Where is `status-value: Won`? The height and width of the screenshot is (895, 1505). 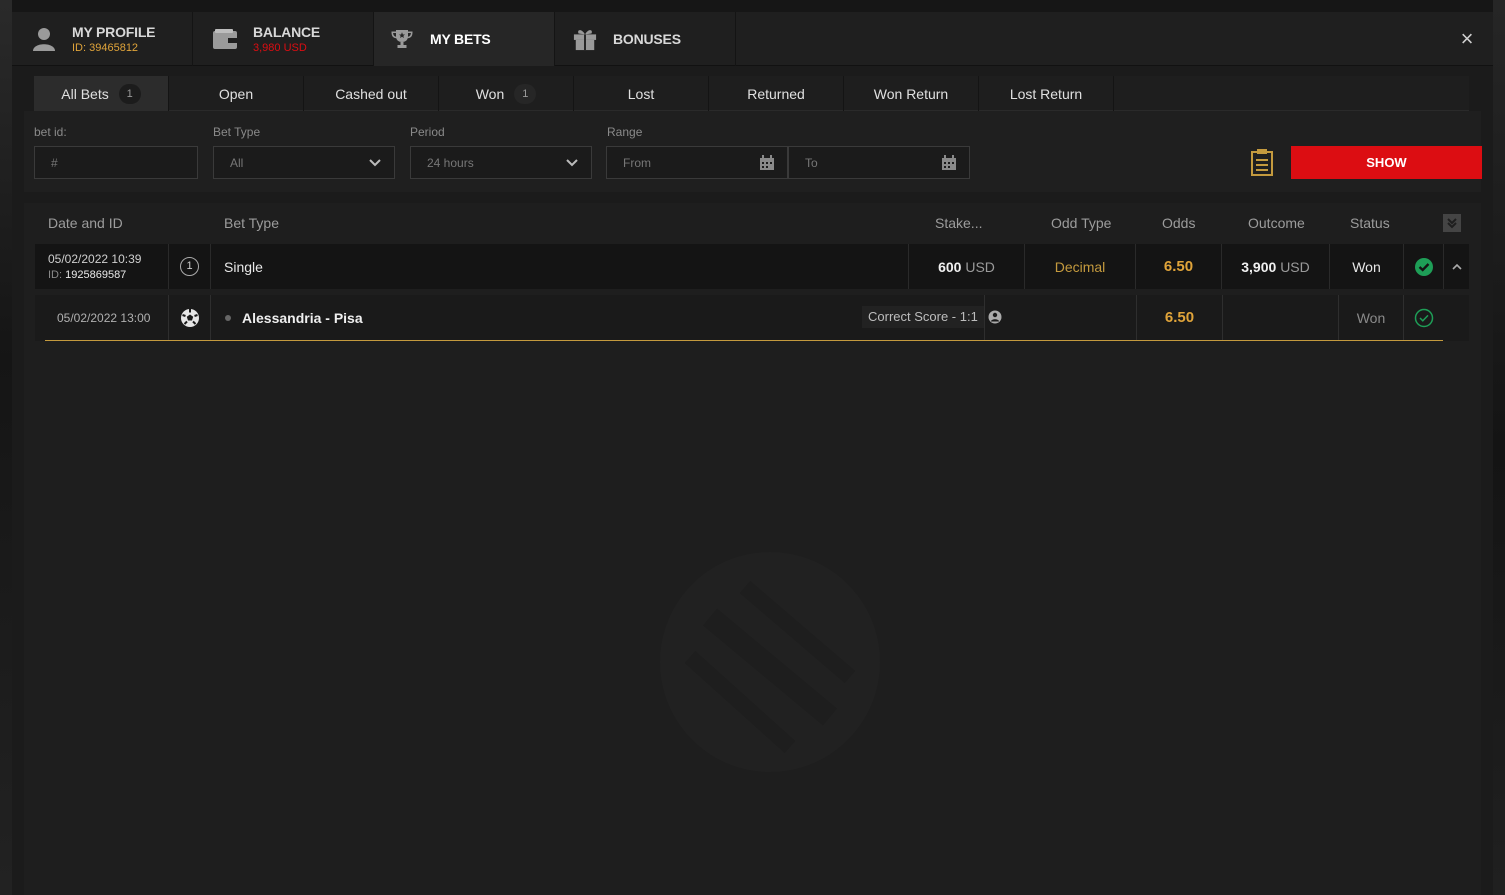
status-value: Won is located at coordinates (1366, 266).